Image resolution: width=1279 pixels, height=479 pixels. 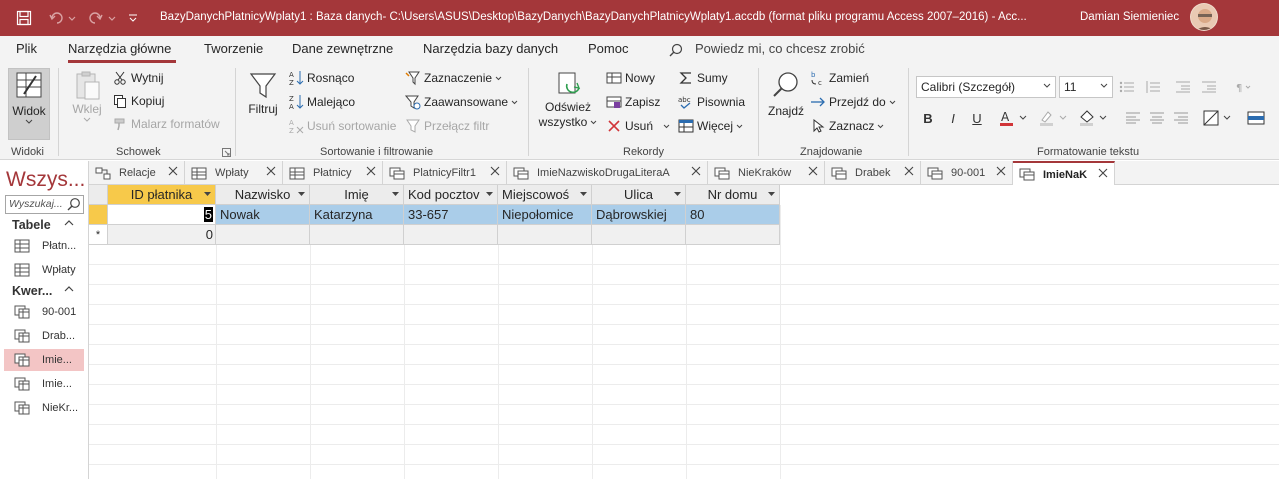 What do you see at coordinates (44, 270) in the screenshot?
I see `nav-item-wplaty: Wpłaty` at bounding box center [44, 270].